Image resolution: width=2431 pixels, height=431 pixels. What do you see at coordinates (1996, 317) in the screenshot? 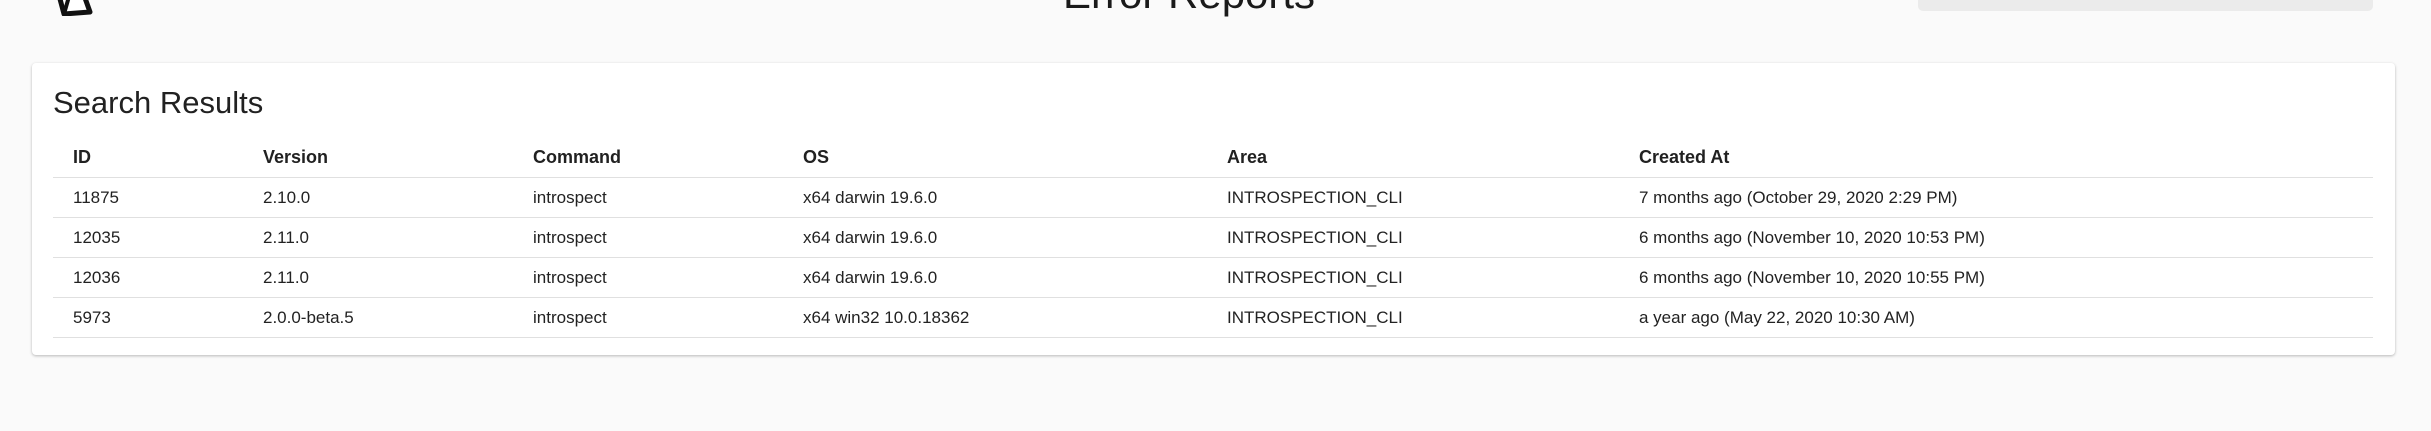
I see `cell-created-at: a year ago (May 22, 2020 10:30 AM)` at bounding box center [1996, 317].